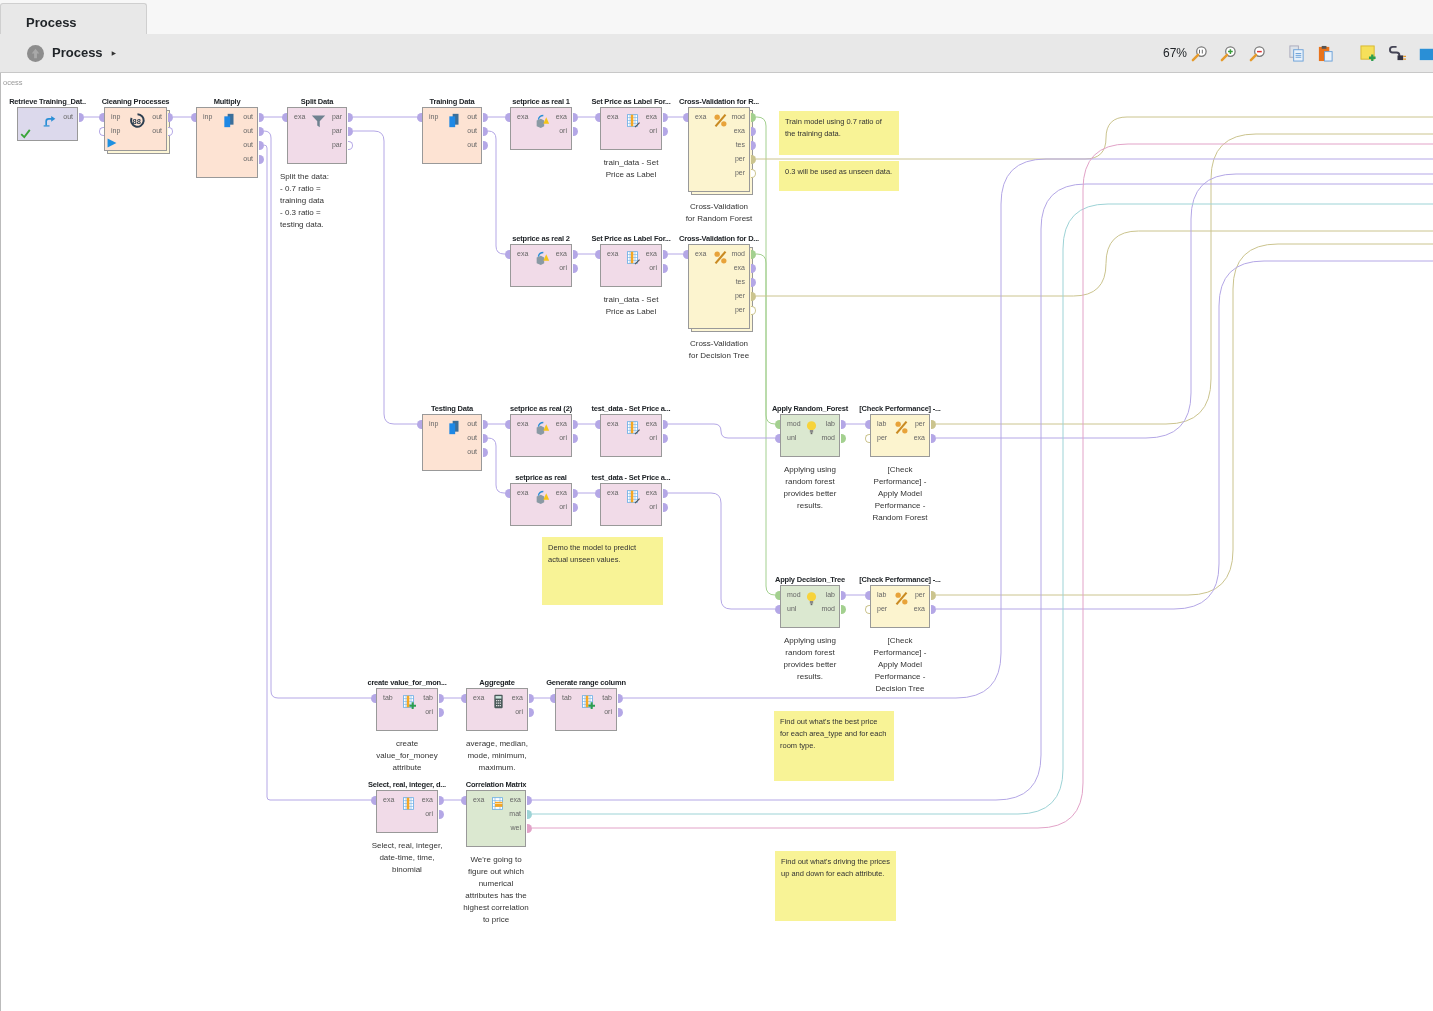 The image size is (1433, 1011). Describe the element at coordinates (35, 53) in the screenshot. I see `up-icon` at that location.